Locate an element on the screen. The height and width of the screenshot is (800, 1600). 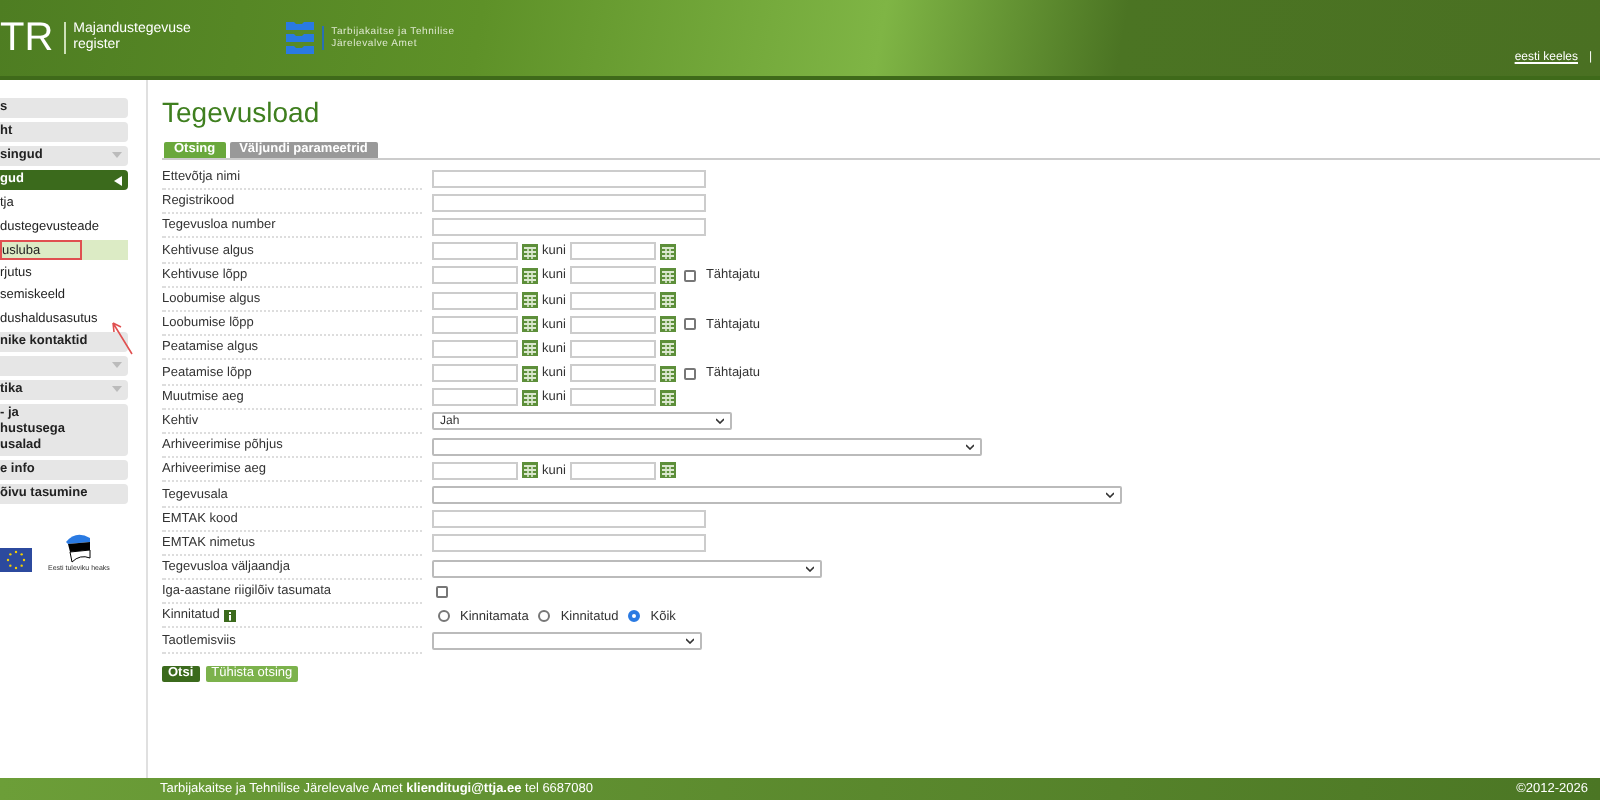
lions-logo-icon is located at coordinates (299, 38).